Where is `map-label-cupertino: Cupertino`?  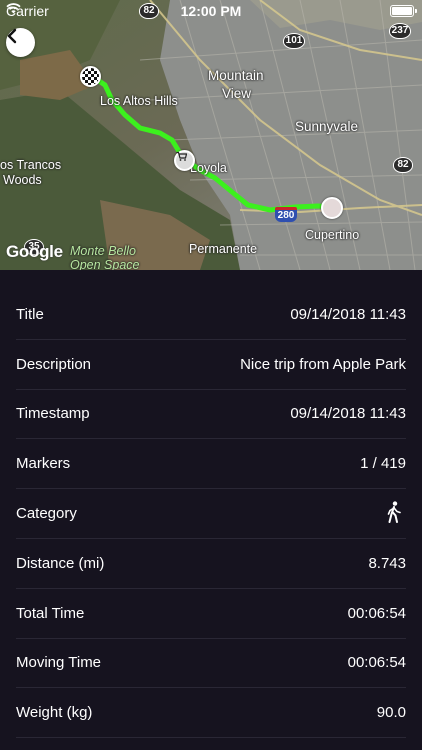 map-label-cupertino: Cupertino is located at coordinates (332, 235).